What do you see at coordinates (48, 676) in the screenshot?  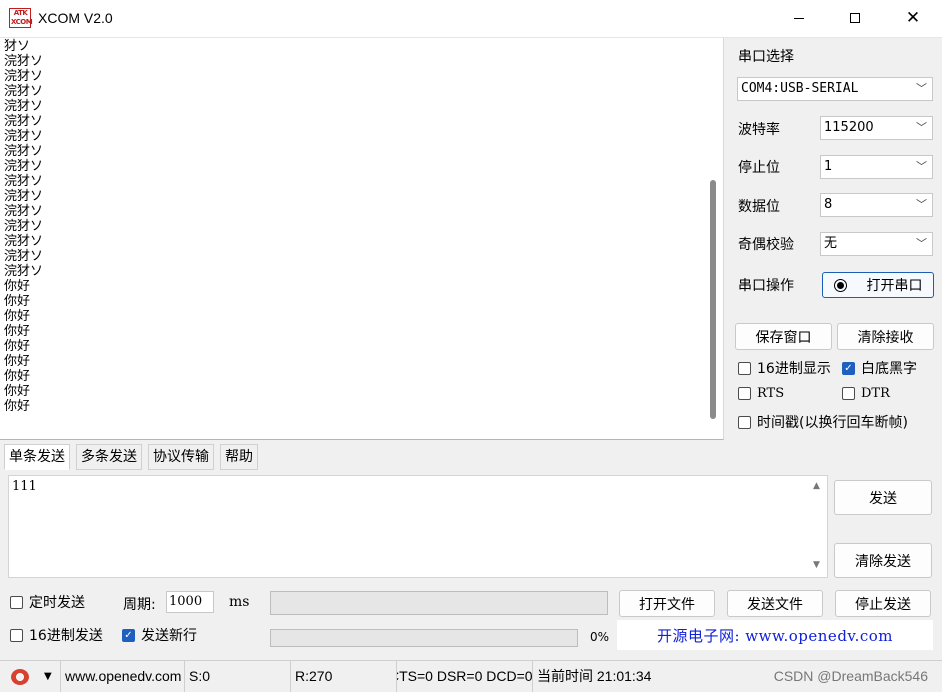 I see `dropdown-arrow-icon: ▼` at bounding box center [48, 676].